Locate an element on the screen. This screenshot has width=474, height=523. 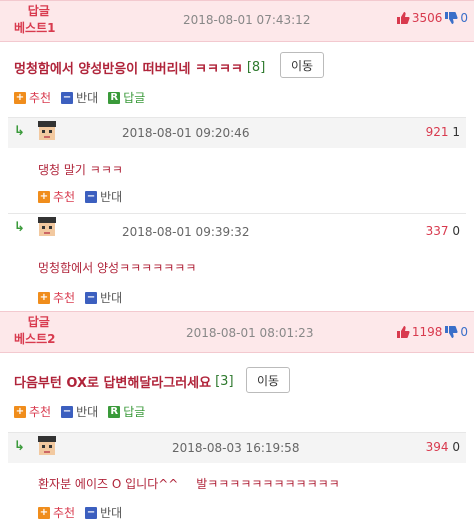
post-date: 2018-08-01 08:01:23 is located at coordinates (250, 333).